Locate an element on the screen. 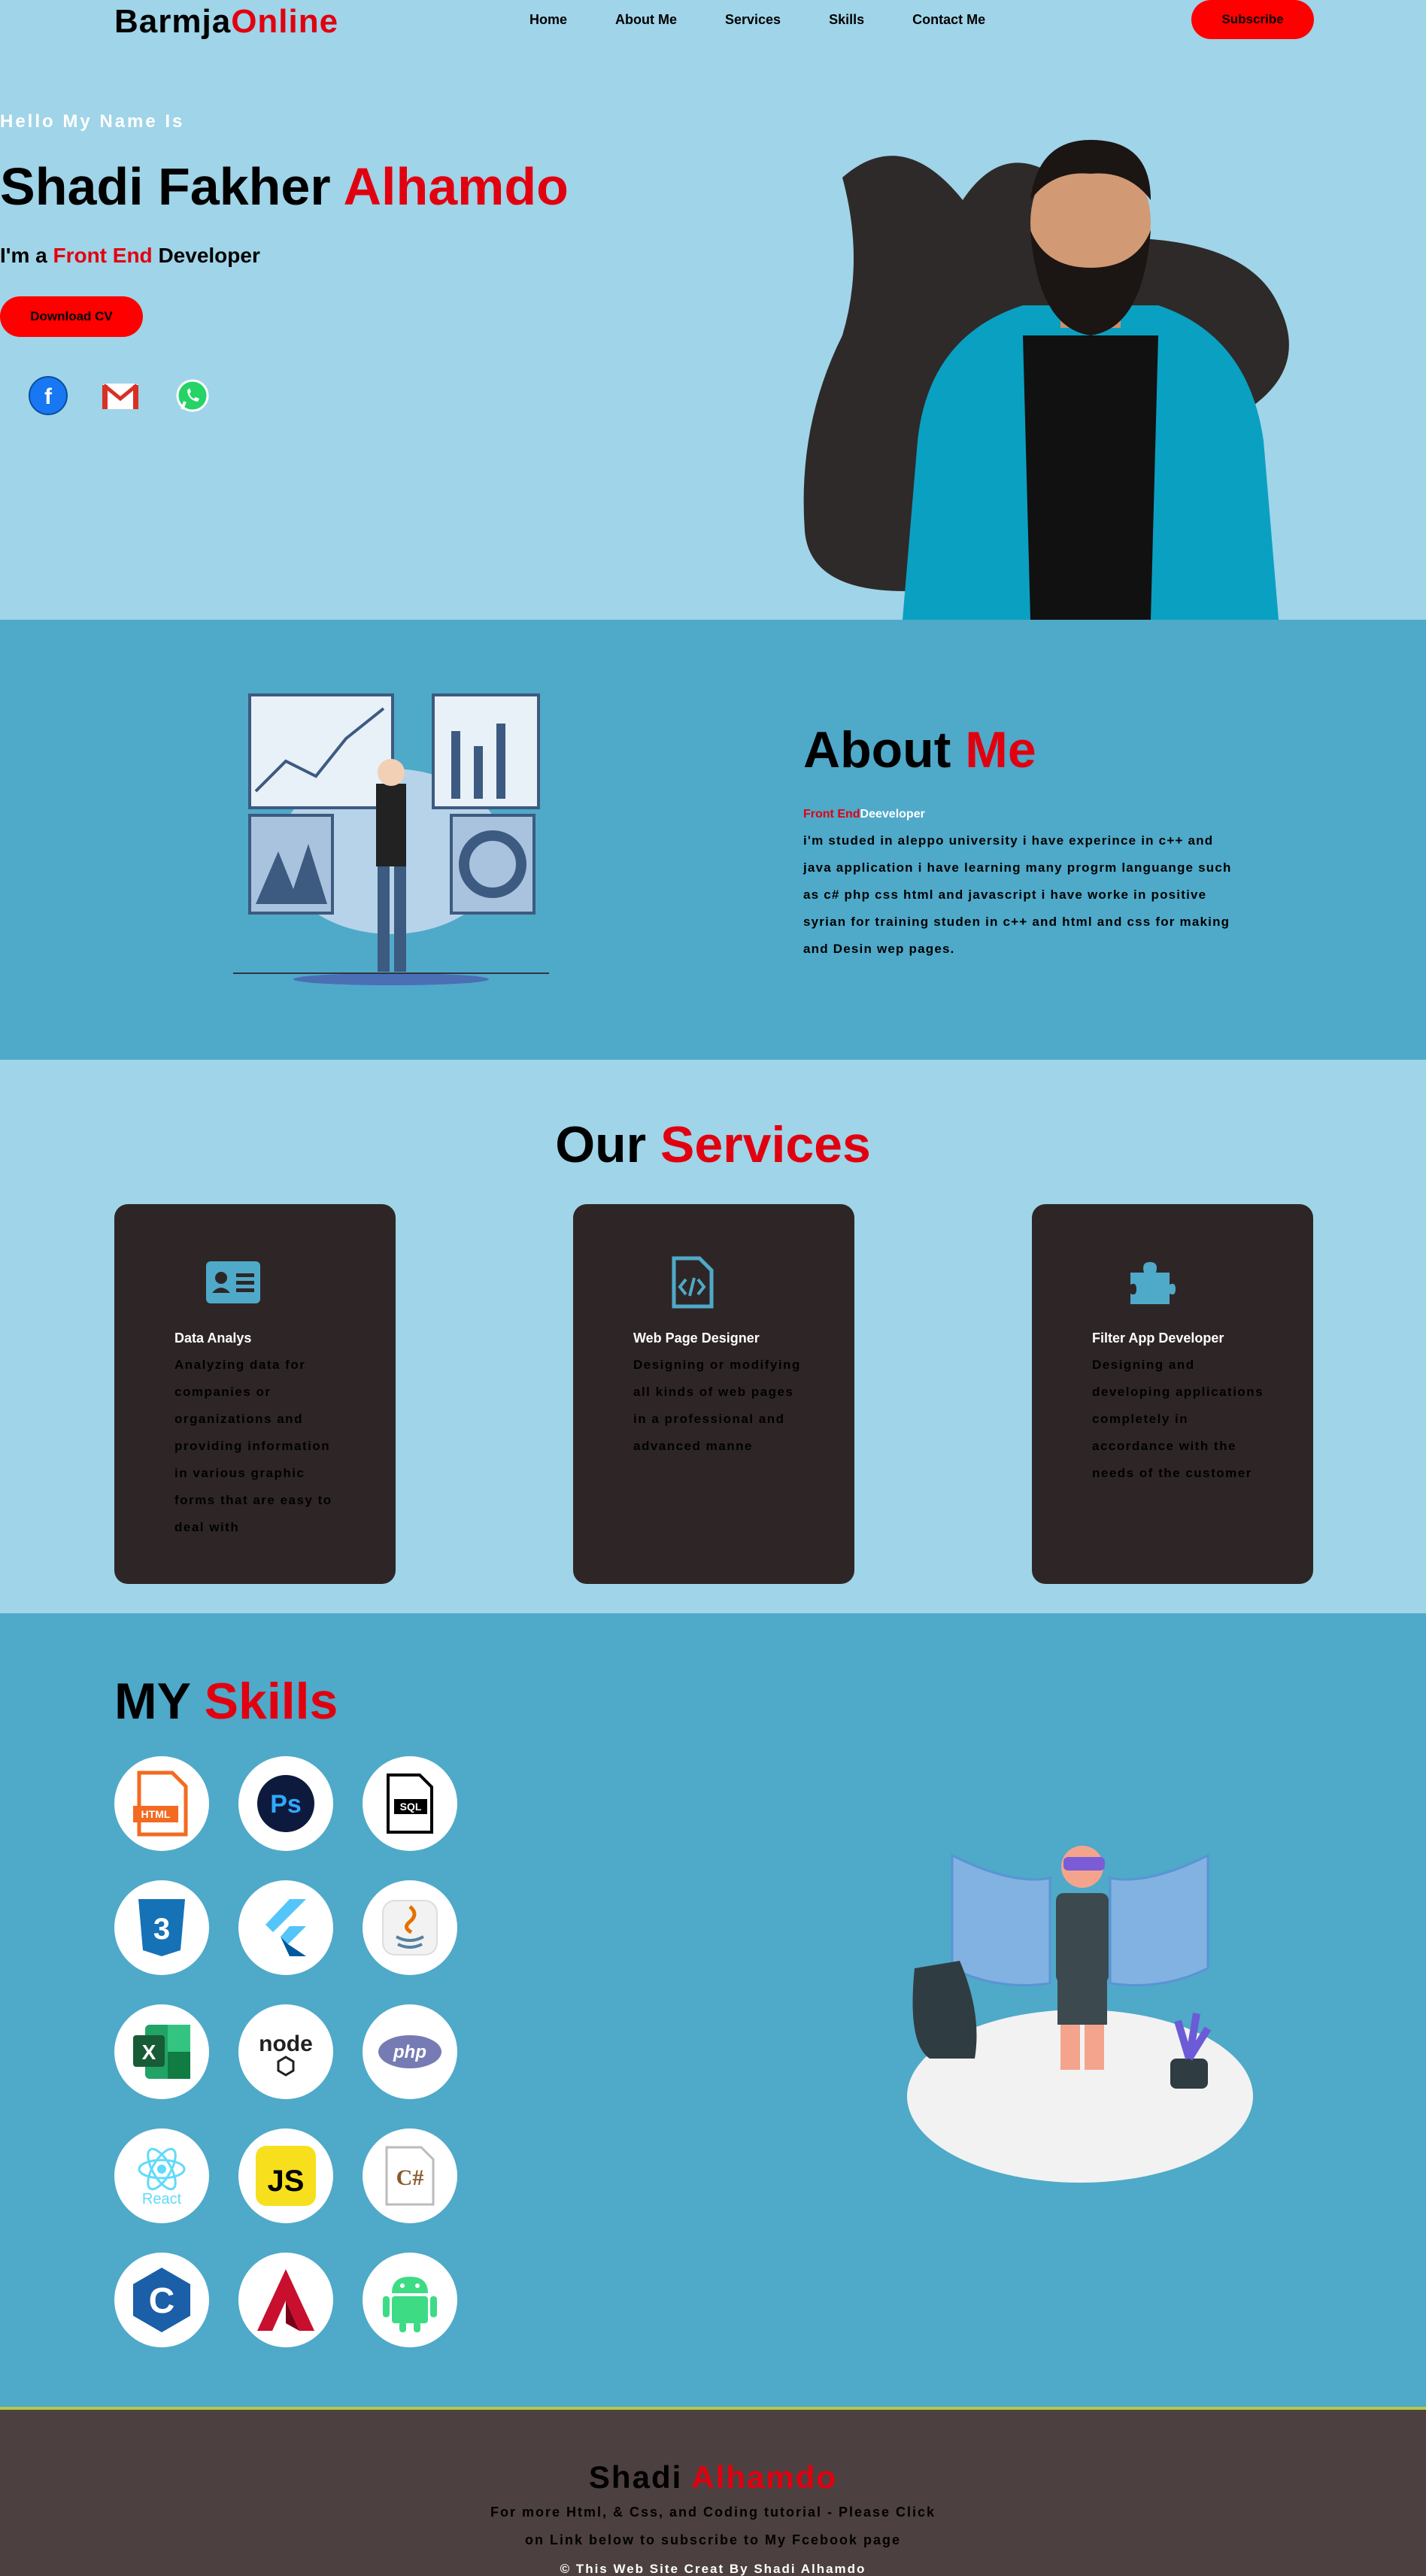  javascript-icon: JS is located at coordinates (285, 2175).